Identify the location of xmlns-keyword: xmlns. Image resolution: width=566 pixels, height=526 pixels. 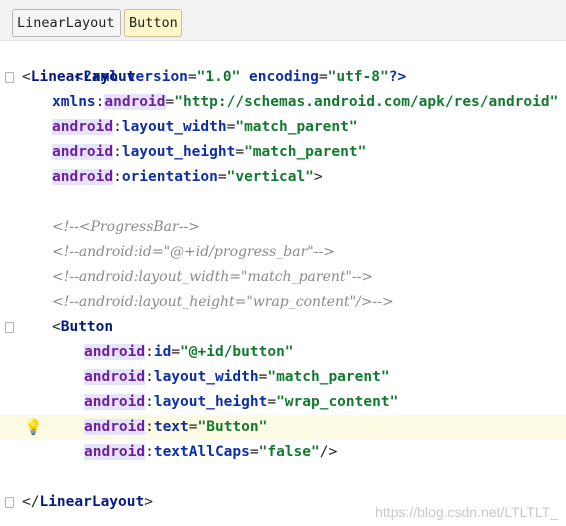
(74, 102).